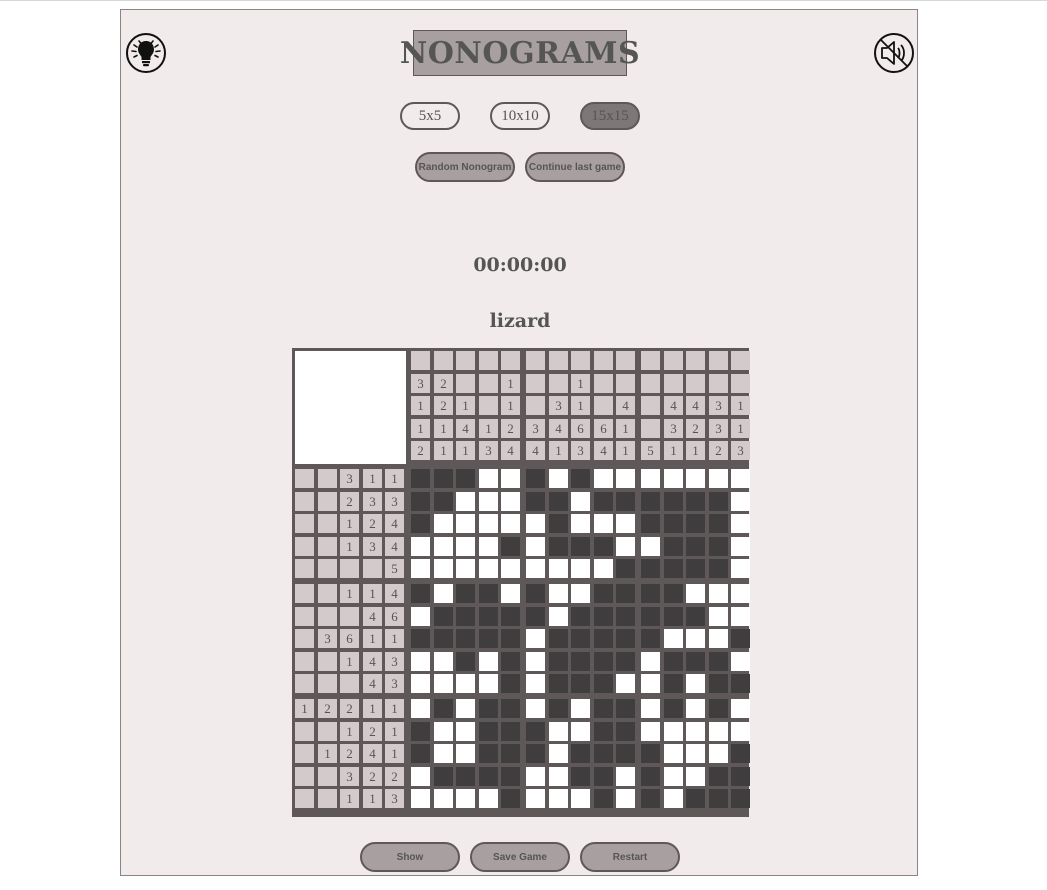 Image resolution: width=1047 pixels, height=890 pixels. Describe the element at coordinates (520, 857) in the screenshot. I see `save-game-button: Save Game` at that location.